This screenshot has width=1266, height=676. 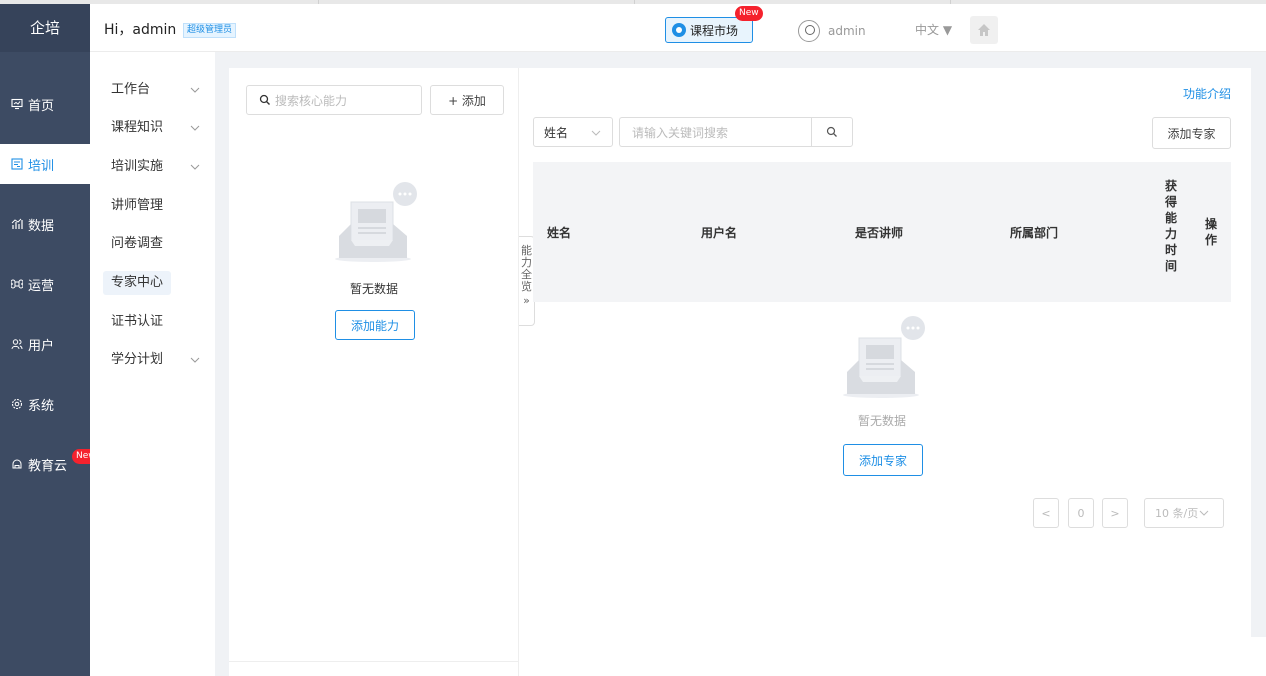 What do you see at coordinates (1034, 233) in the screenshot?
I see `column-header-department: 所属部门` at bounding box center [1034, 233].